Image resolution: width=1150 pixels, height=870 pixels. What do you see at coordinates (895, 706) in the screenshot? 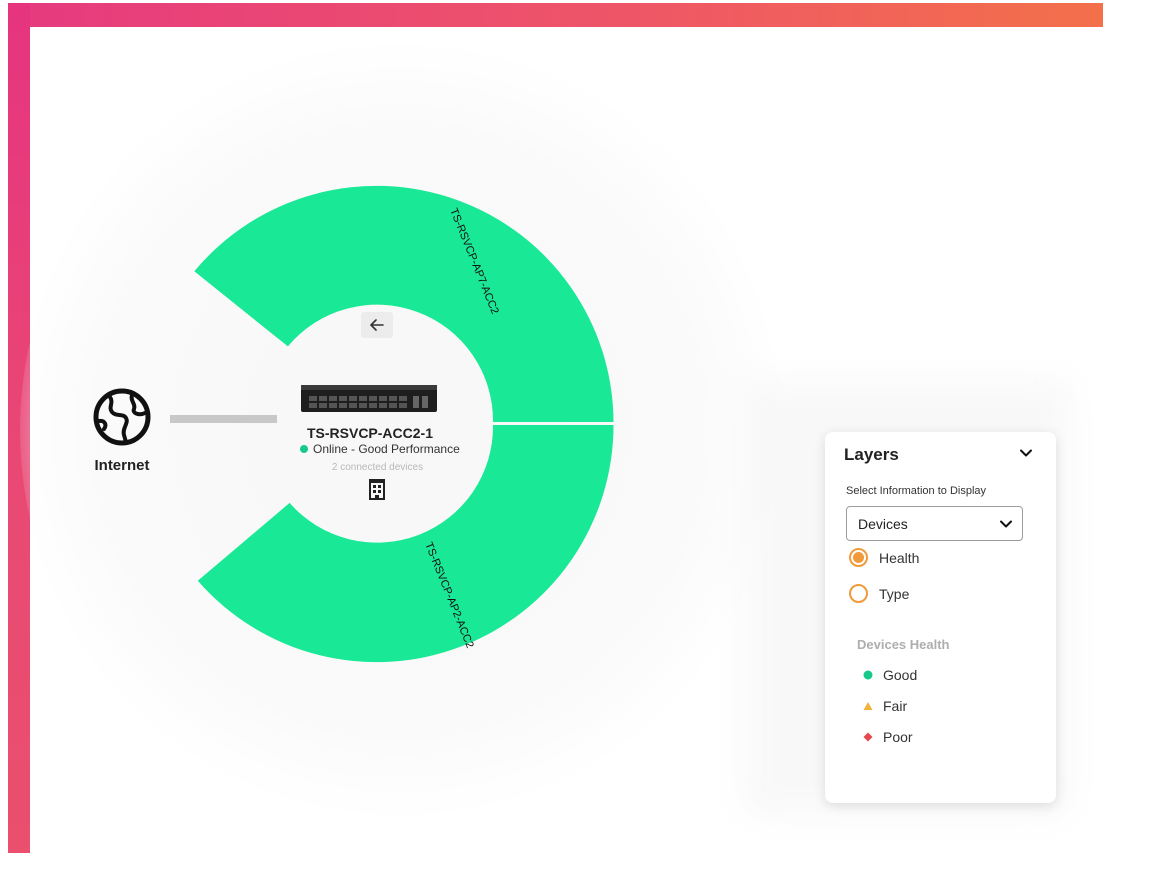
I see `legend-fair-label: Fair` at bounding box center [895, 706].